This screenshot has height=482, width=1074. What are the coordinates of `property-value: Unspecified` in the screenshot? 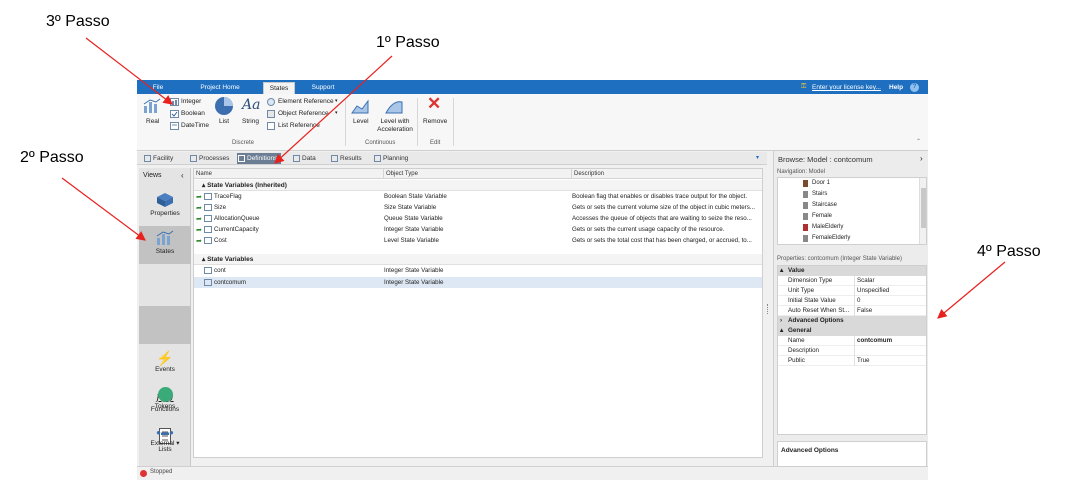 It's located at (871, 291).